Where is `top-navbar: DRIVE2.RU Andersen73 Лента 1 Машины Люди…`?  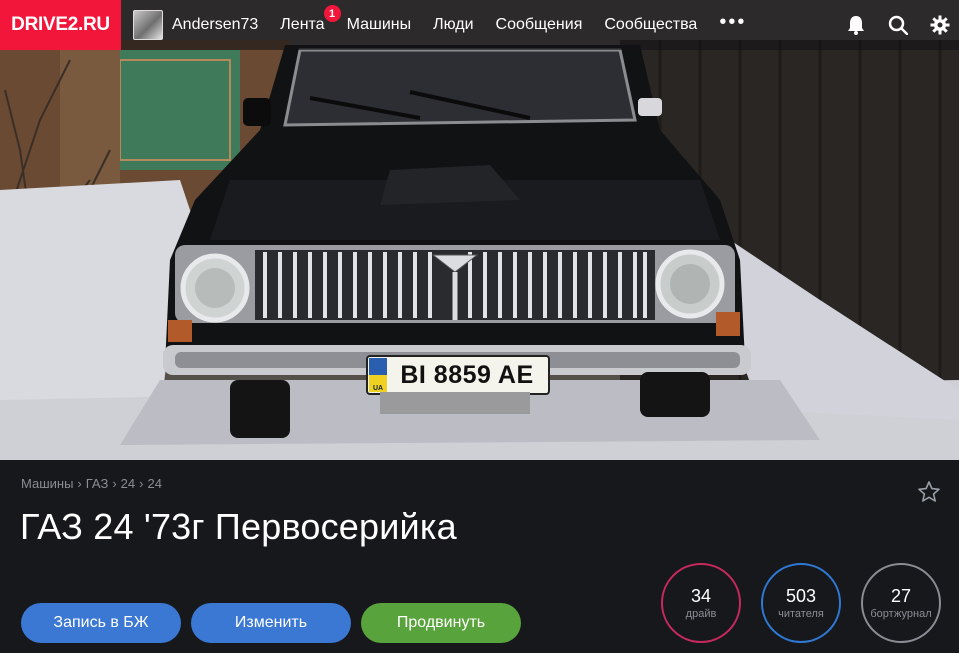
top-navbar: DRIVE2.RU Andersen73 Лента 1 Машины Люди… is located at coordinates (479, 25).